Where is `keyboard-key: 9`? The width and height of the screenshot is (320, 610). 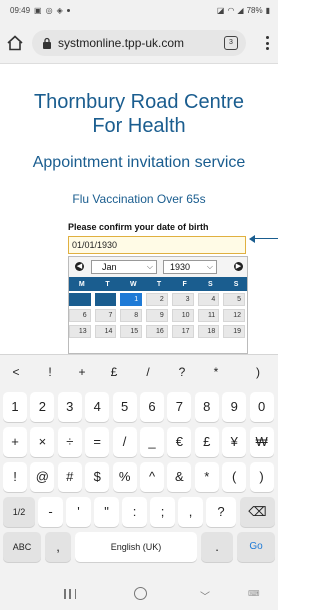
keyboard-key: 9 is located at coordinates (234, 407).